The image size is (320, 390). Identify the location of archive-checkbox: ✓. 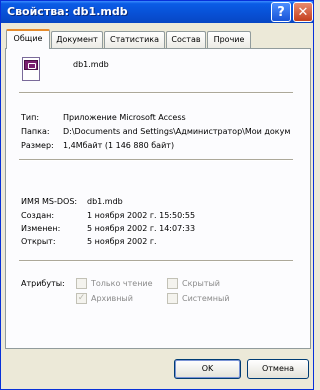
(81, 298).